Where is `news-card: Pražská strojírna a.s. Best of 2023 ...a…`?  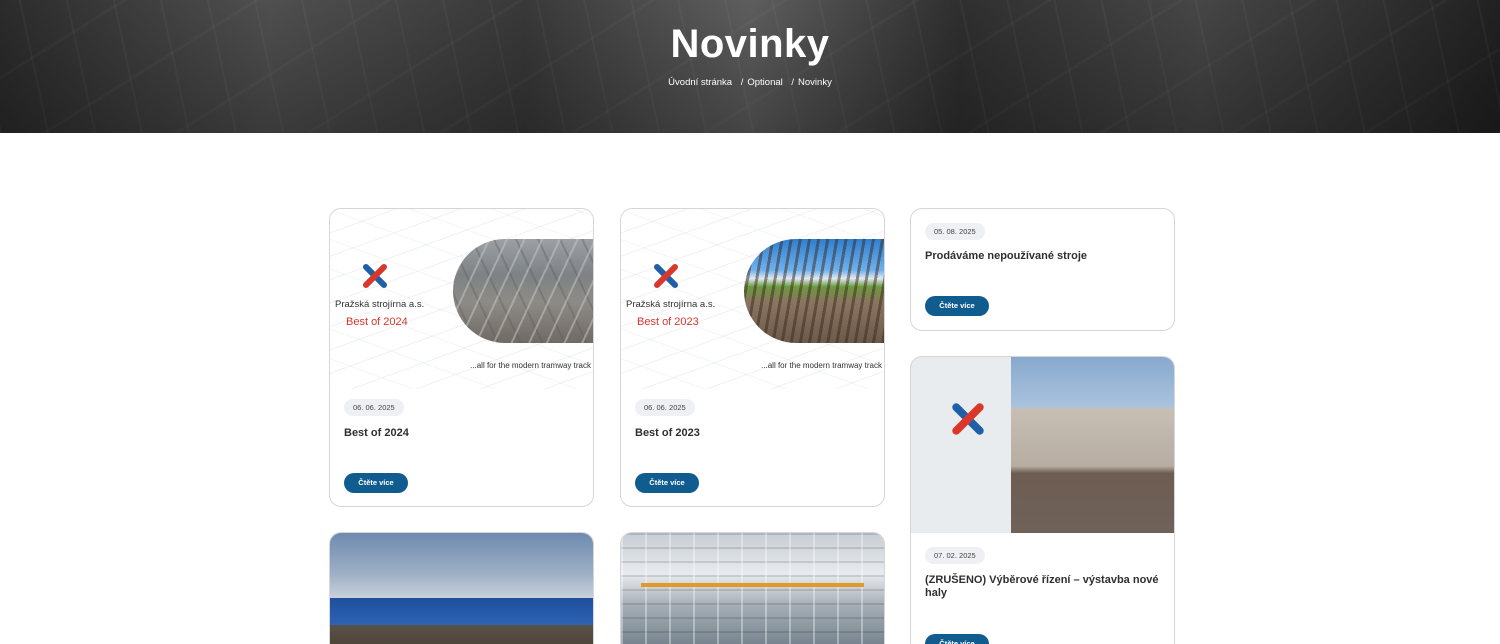 news-card: Pražská strojírna a.s. Best of 2023 ...a… is located at coordinates (752, 357).